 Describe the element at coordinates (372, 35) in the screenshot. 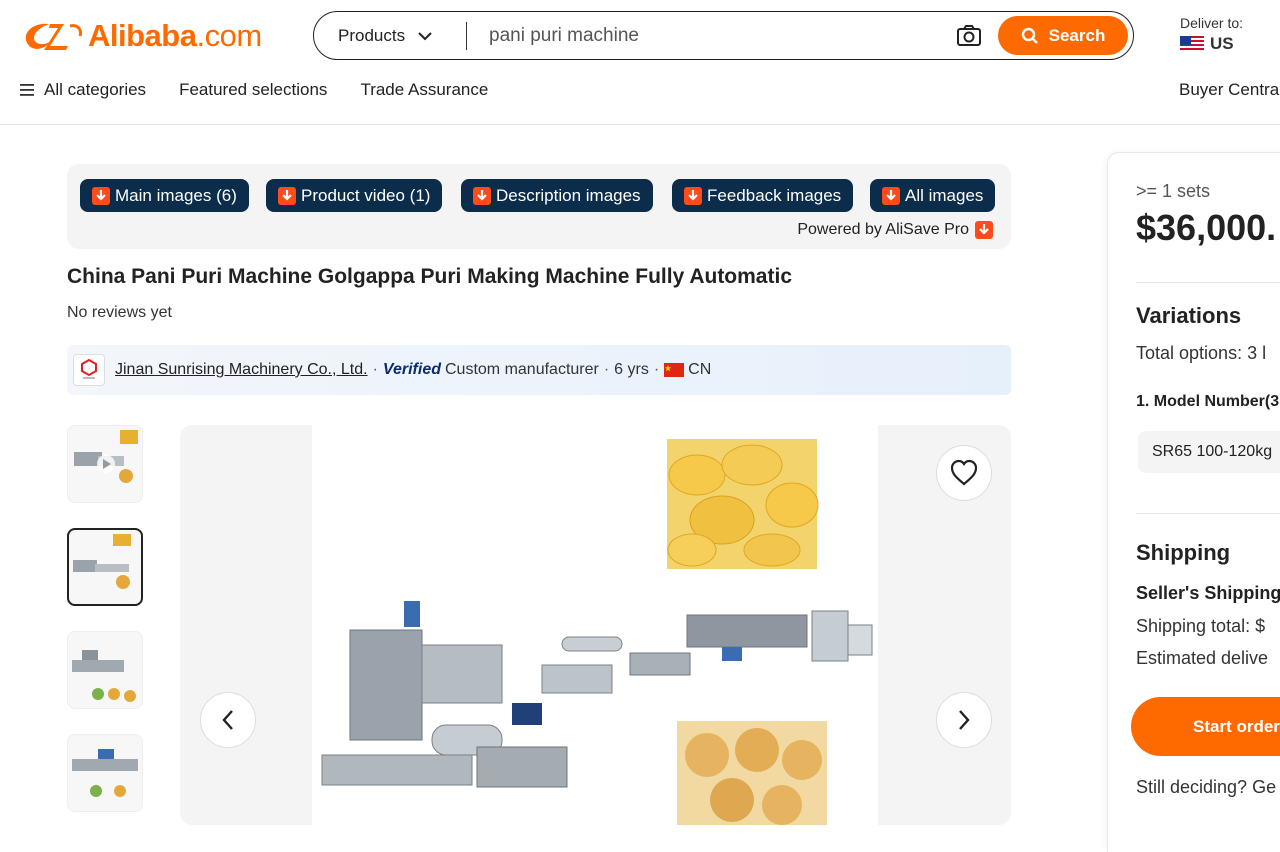

I see `search-category-label: Products` at that location.